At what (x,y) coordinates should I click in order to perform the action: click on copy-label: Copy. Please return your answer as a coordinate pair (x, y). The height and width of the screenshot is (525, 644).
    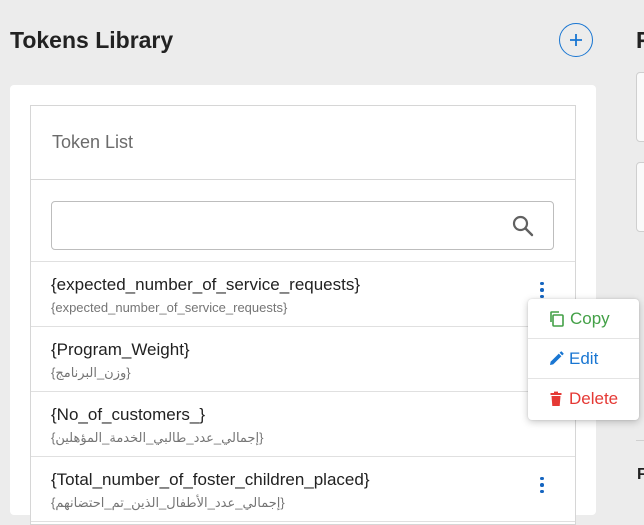
    Looking at the image, I should click on (590, 318).